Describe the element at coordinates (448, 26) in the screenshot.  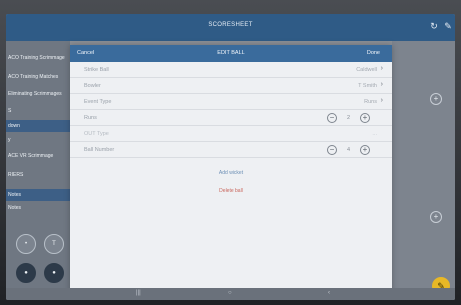
I see `edit-icon: ✎` at that location.